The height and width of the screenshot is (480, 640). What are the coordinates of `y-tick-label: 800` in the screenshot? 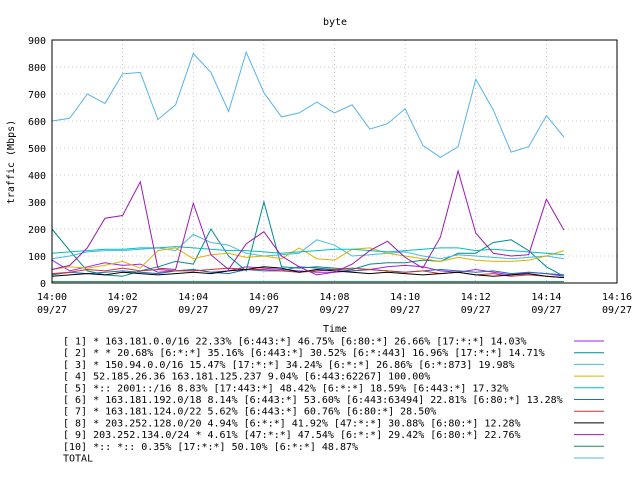 It's located at (37, 68).